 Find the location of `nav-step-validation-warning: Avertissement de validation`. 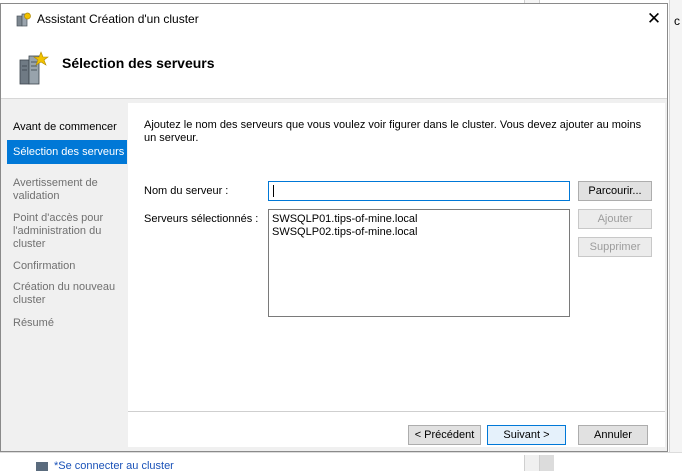

nav-step-validation-warning: Avertissement de validation is located at coordinates (55, 189).